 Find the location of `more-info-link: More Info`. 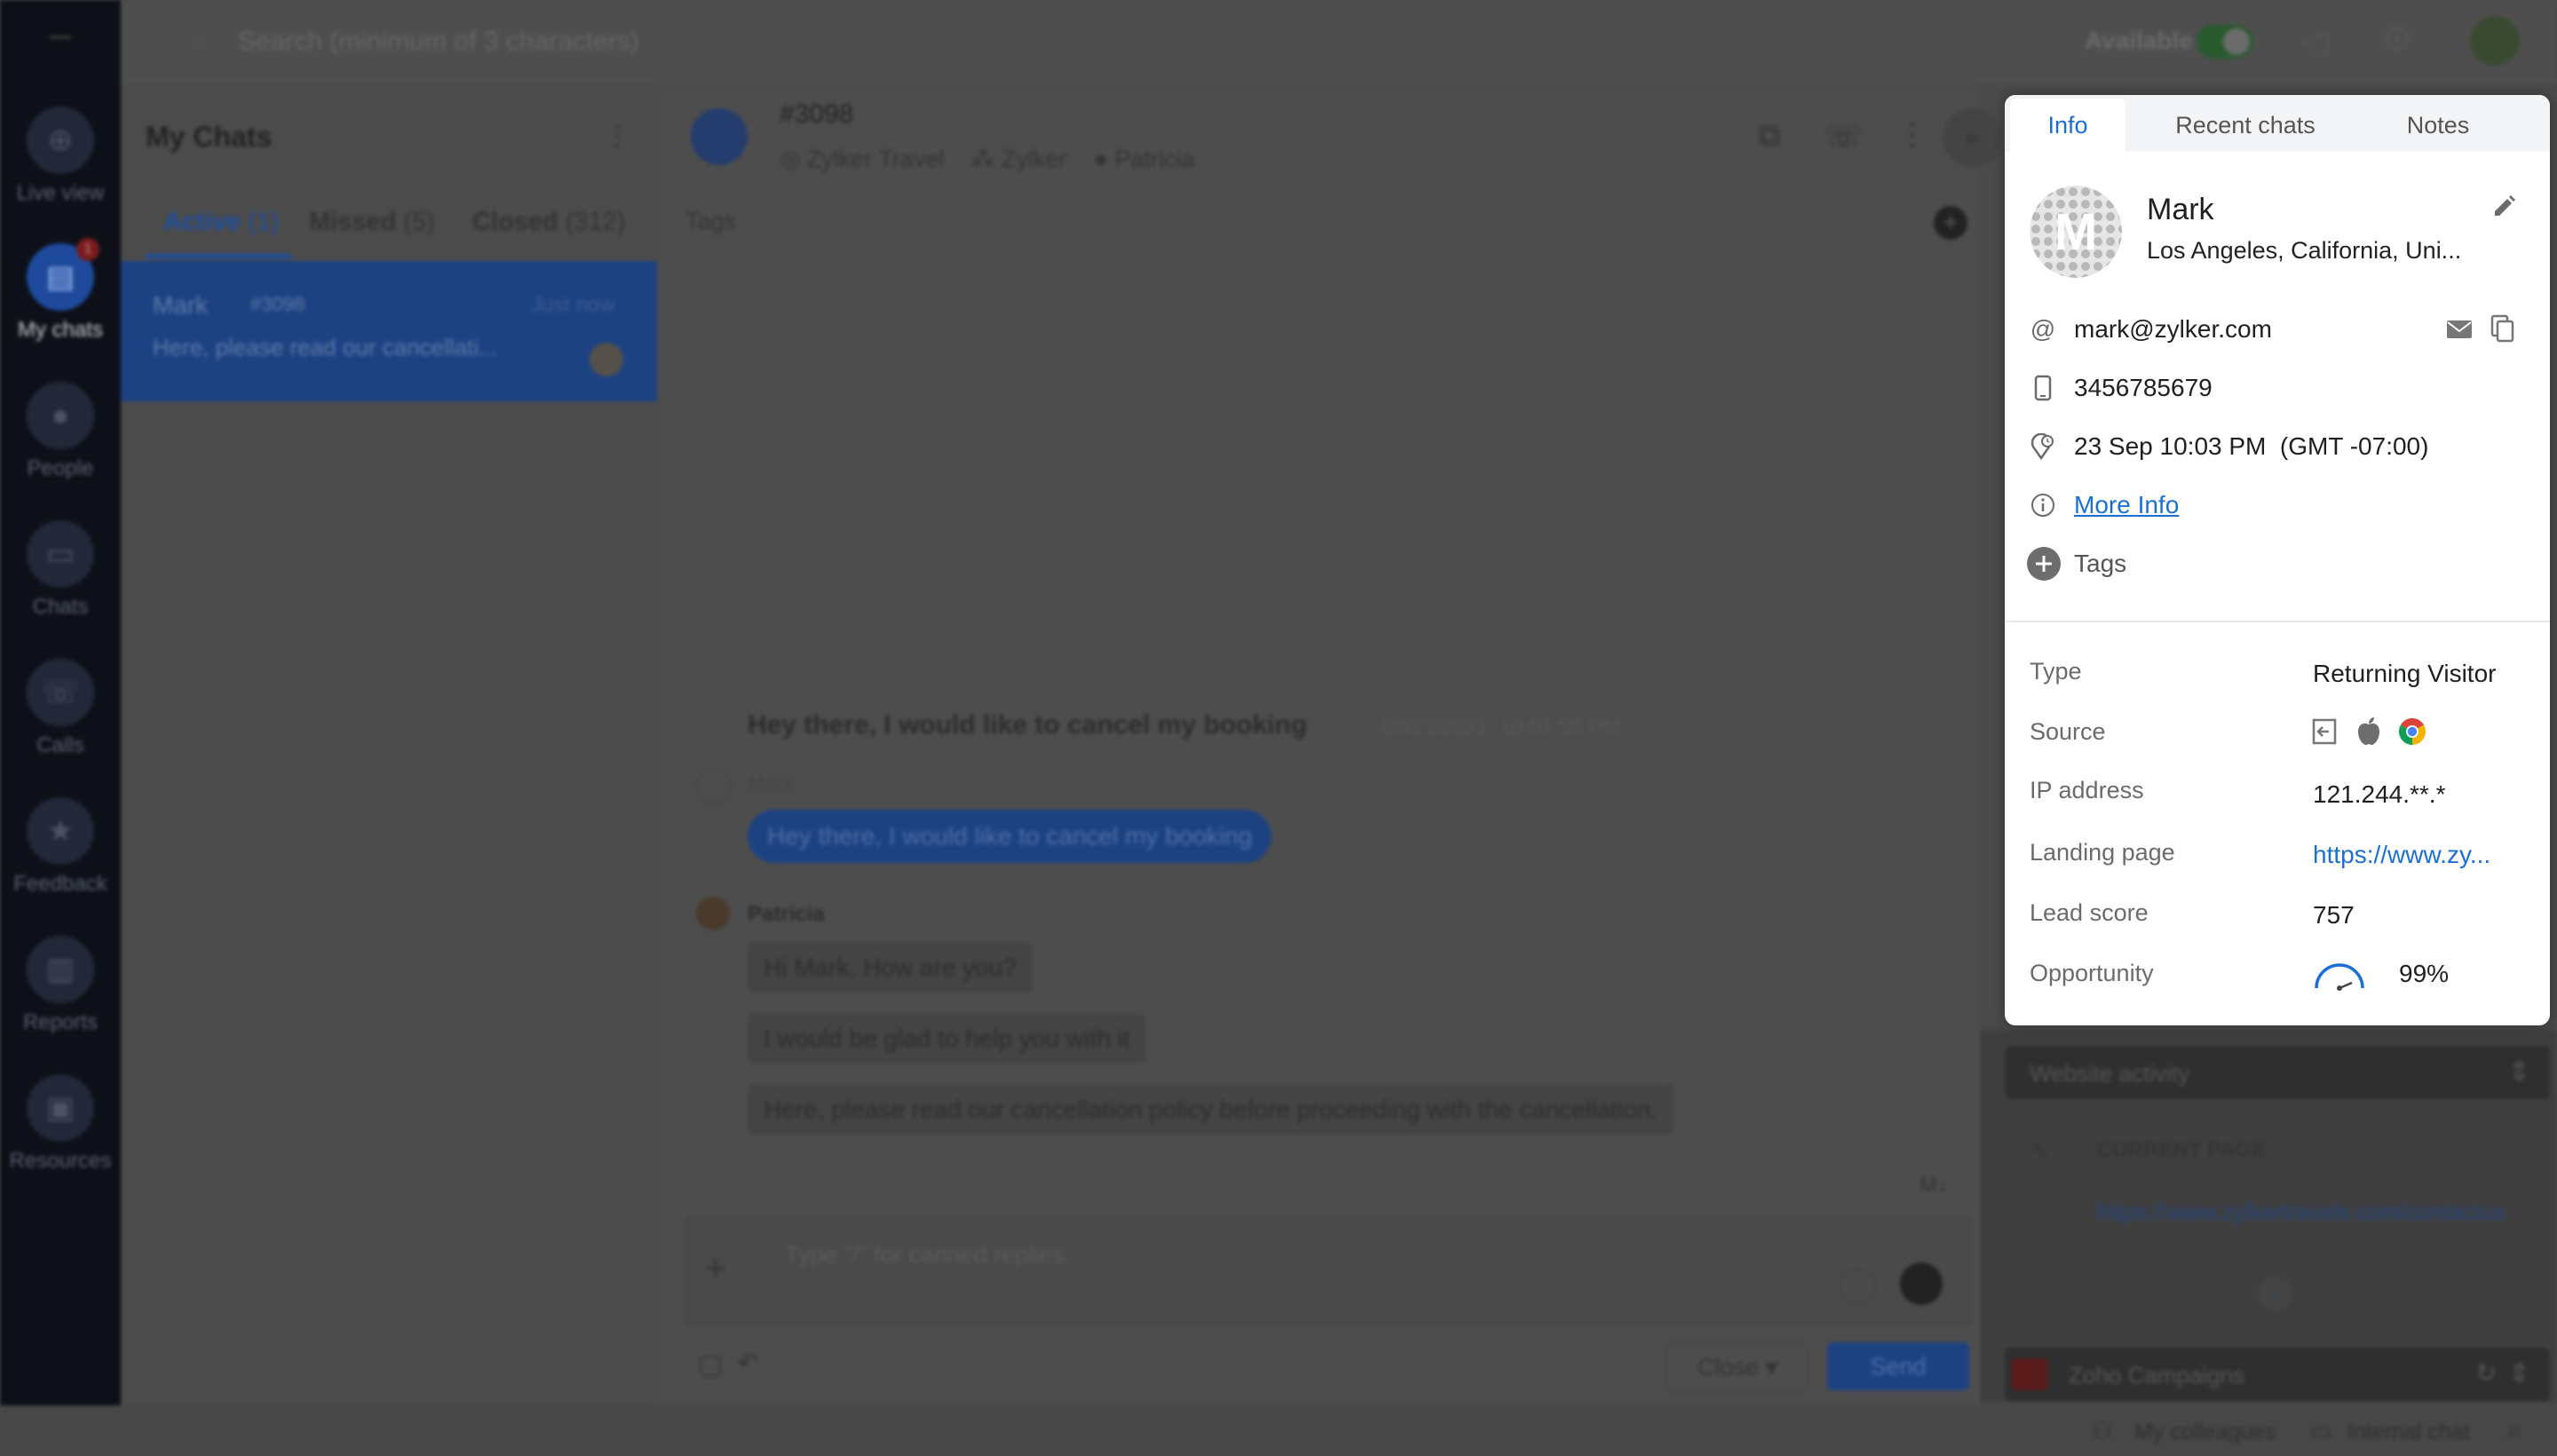

more-info-link: More Info is located at coordinates (2126, 505).